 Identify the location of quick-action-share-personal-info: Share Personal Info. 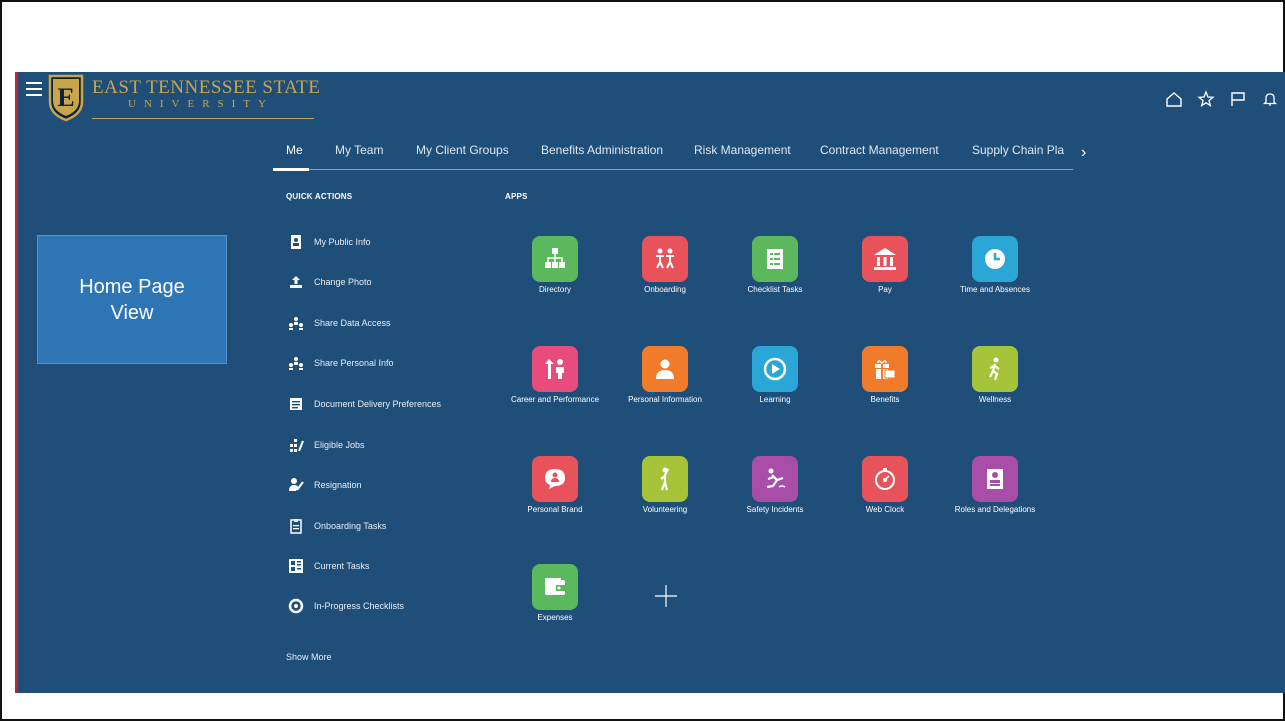
(341, 363).